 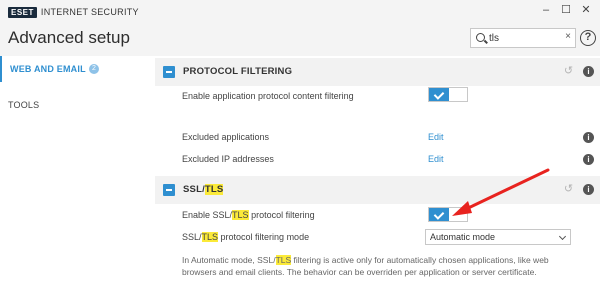 What do you see at coordinates (566, 10) in the screenshot?
I see `maximize-icon: ☐` at bounding box center [566, 10].